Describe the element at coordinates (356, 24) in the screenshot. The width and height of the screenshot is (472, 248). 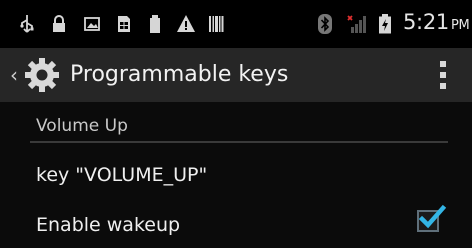
I see `no-signal-icon` at that location.